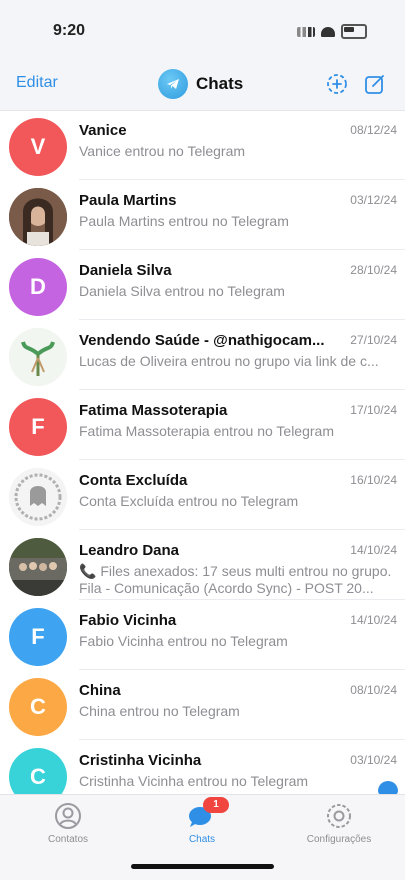  I want to click on tab-contacts: Contatos, so click(68, 823).